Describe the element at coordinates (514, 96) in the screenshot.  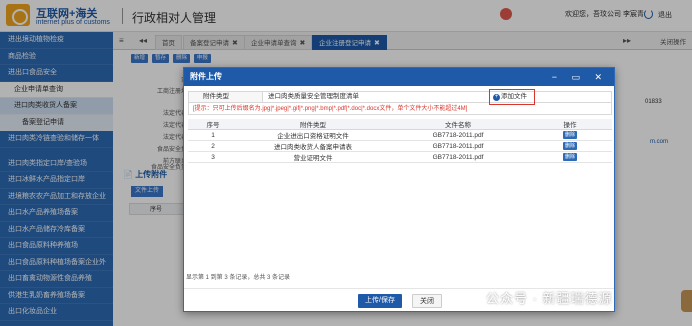
I see `add-file-label: 添加文件` at that location.